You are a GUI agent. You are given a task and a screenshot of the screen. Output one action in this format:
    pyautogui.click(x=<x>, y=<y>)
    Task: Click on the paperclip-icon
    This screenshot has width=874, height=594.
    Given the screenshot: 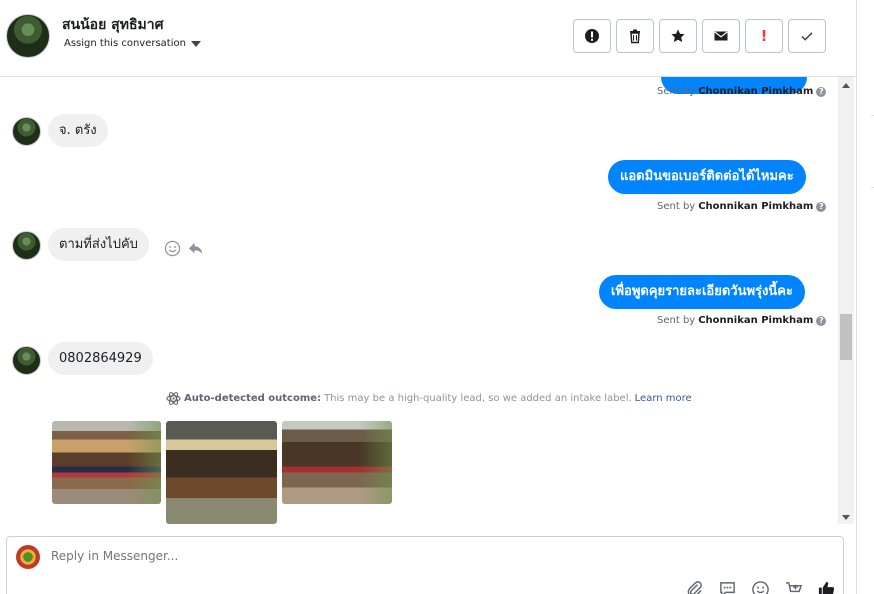 What is the action you would take?
    pyautogui.click(x=694, y=587)
    